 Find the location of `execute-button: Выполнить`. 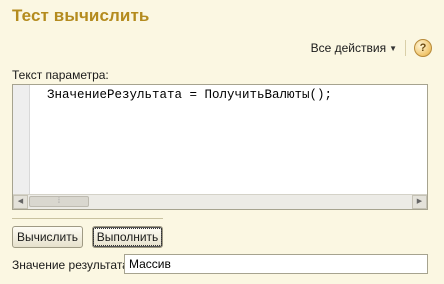

execute-button: Выполнить is located at coordinates (127, 237).